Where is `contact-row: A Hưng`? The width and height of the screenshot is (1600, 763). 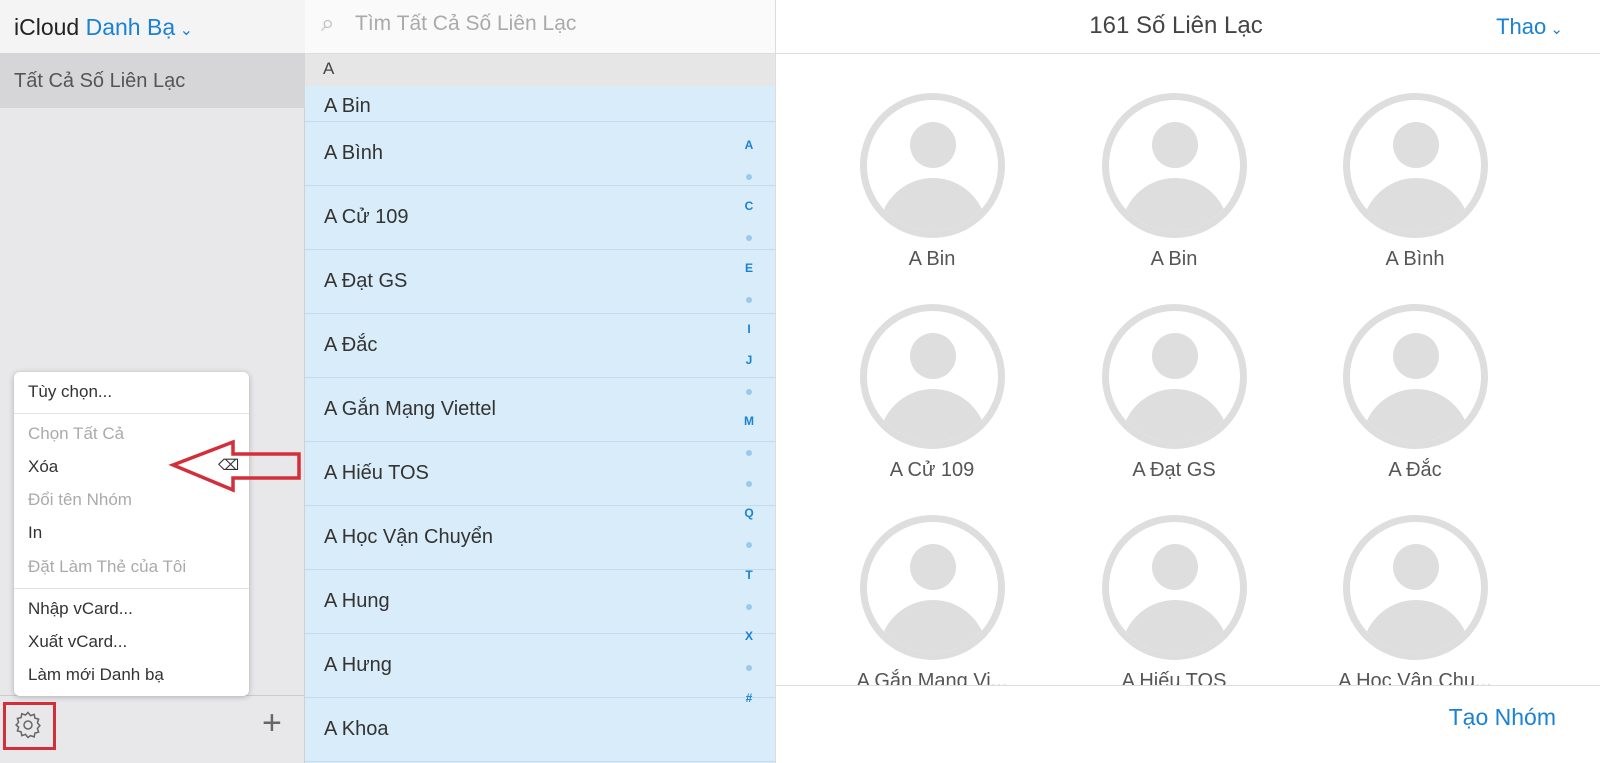 contact-row: A Hưng is located at coordinates (540, 666).